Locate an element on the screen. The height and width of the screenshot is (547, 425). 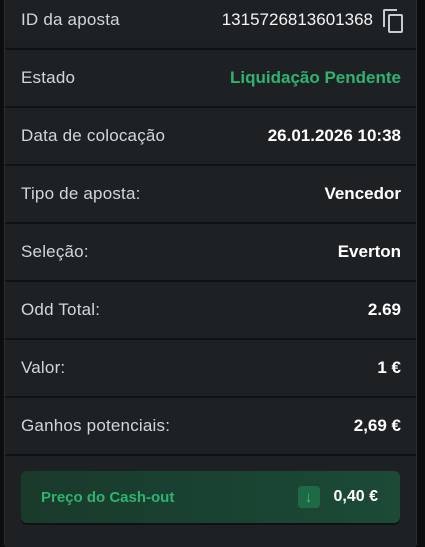
placed-date-value: 26.01.2026 10:38 is located at coordinates (334, 135).